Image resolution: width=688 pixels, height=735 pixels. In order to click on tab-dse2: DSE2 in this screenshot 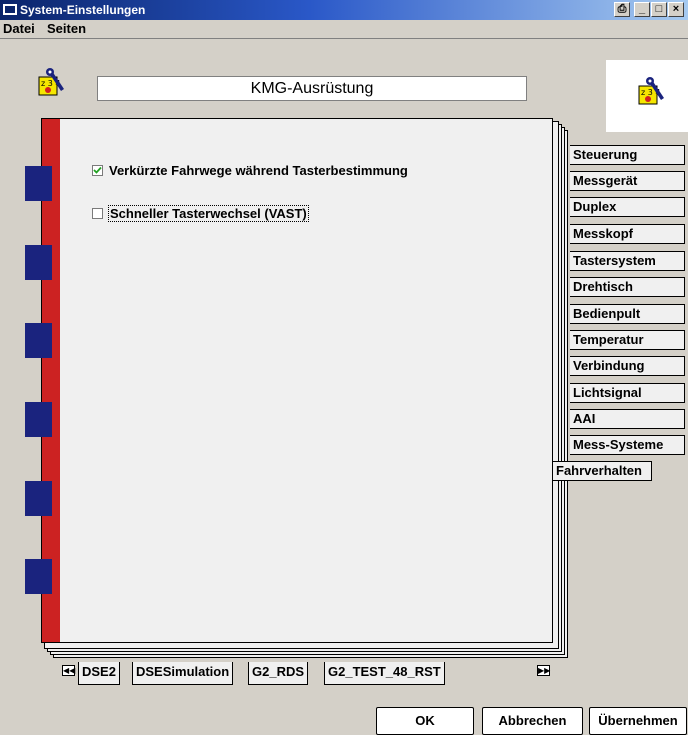, I will do `click(99, 673)`.